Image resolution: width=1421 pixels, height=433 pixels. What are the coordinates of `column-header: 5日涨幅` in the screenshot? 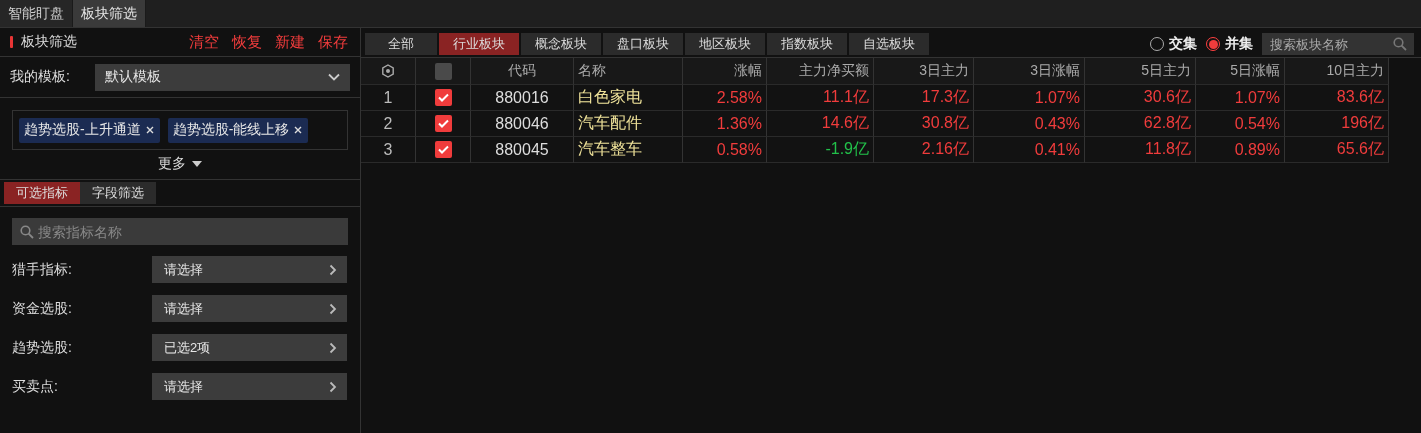 It's located at (1240, 71).